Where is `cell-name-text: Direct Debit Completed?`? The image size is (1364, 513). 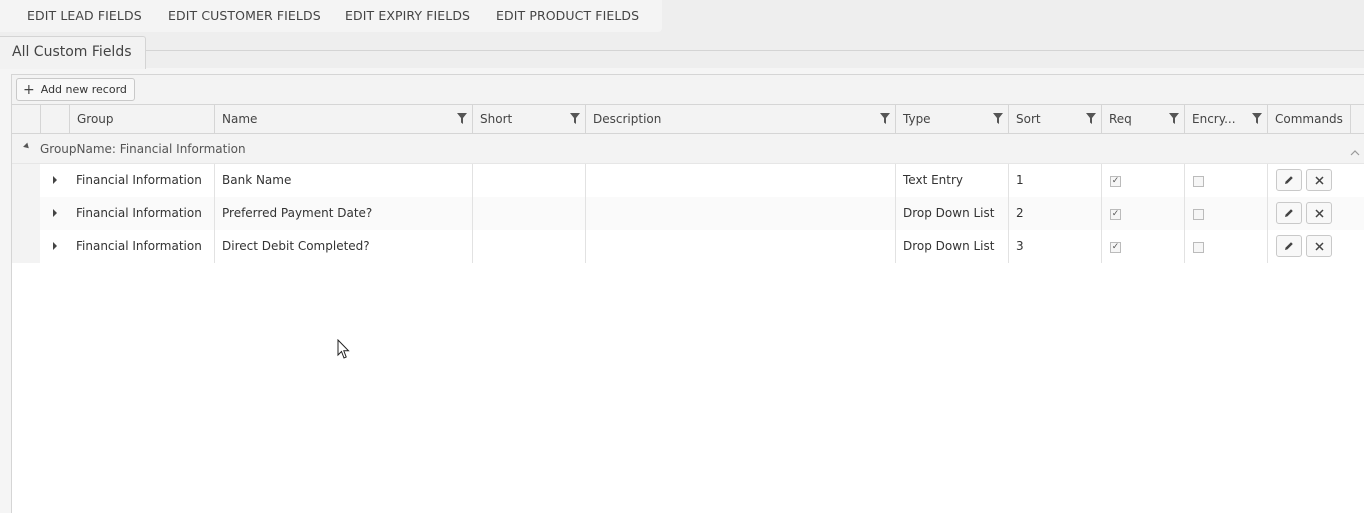 cell-name-text: Direct Debit Completed? is located at coordinates (296, 246).